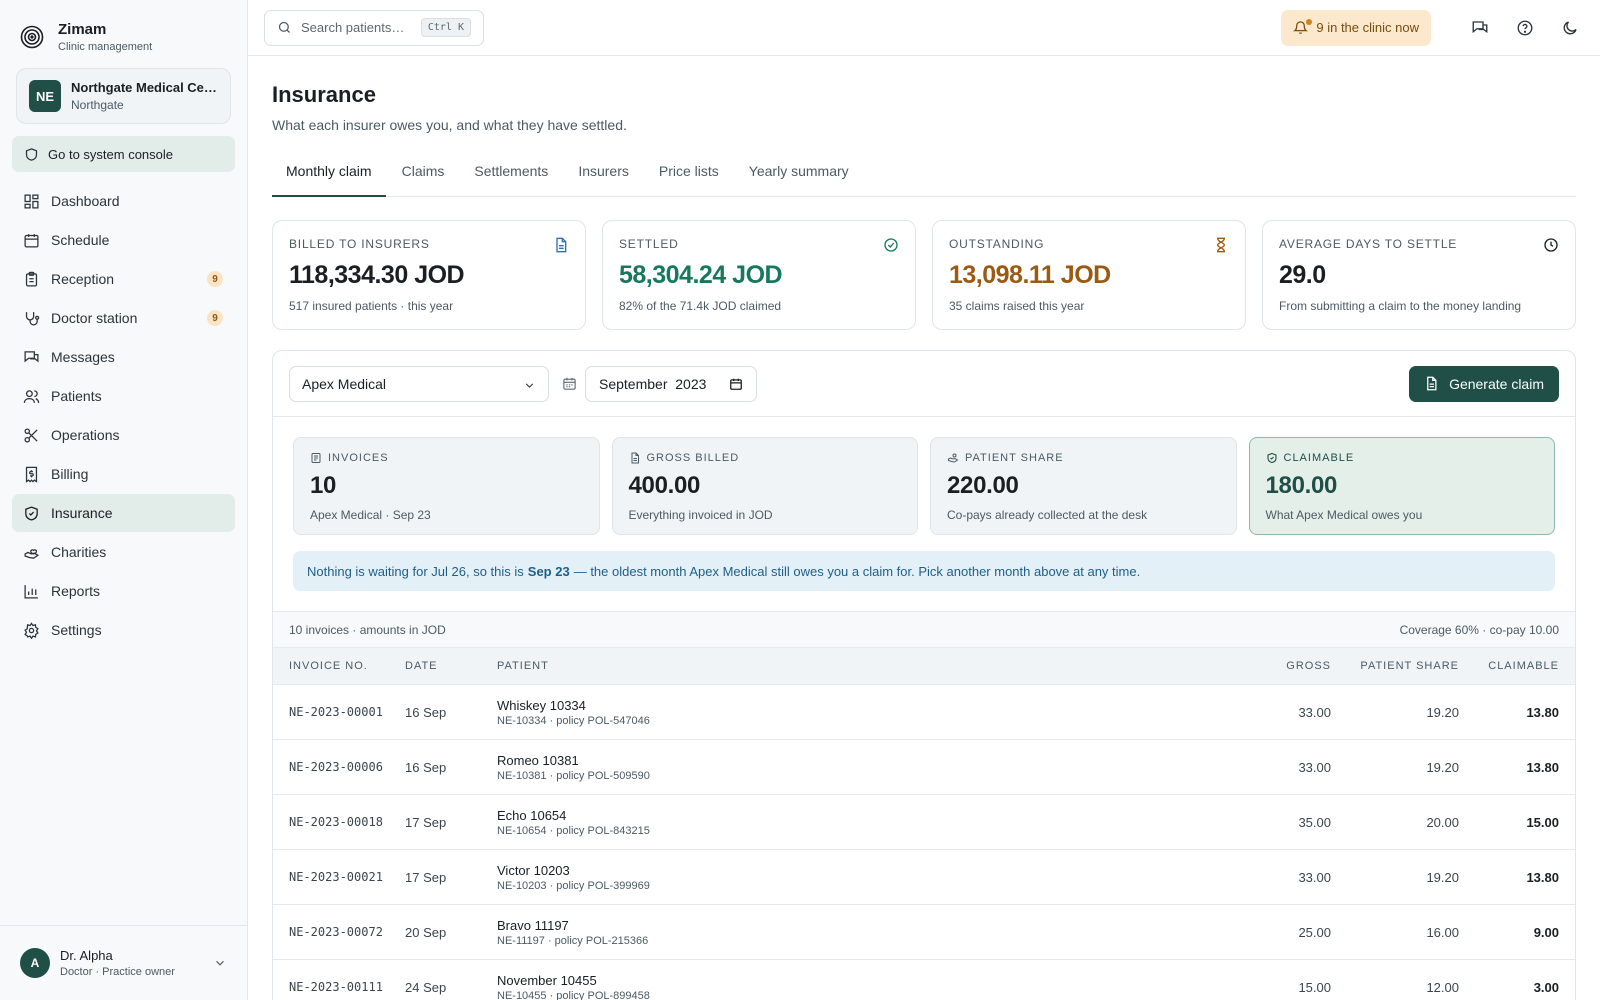 The width and height of the screenshot is (1600, 1000). I want to click on tab-price-lists: Price lists, so click(689, 177).